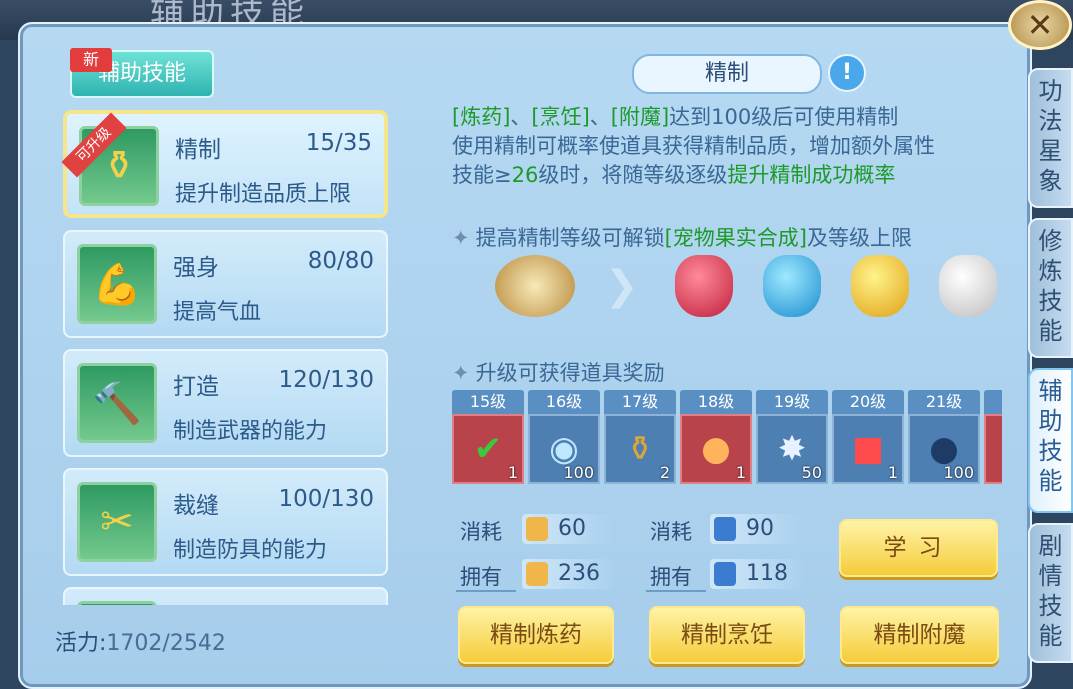 This screenshot has height=689, width=1073. What do you see at coordinates (217, 312) in the screenshot?
I see `skill-desc: 提高气血` at bounding box center [217, 312].